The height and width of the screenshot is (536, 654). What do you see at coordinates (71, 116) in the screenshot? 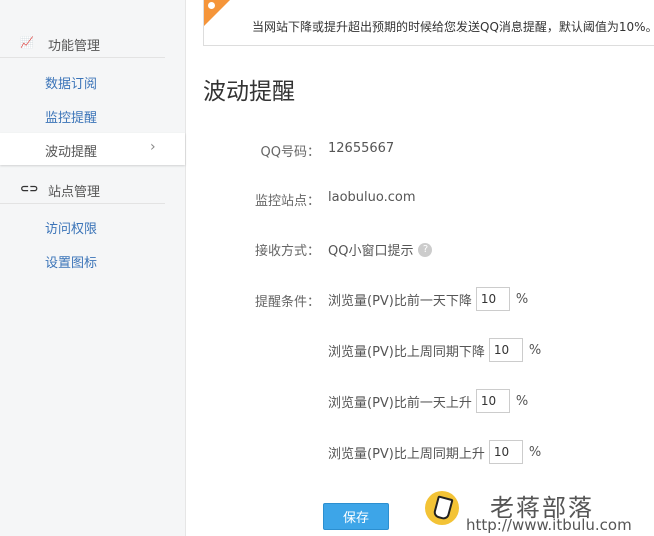
I see `sidebar-item-monitor-alert: 监控提醒` at bounding box center [71, 116].